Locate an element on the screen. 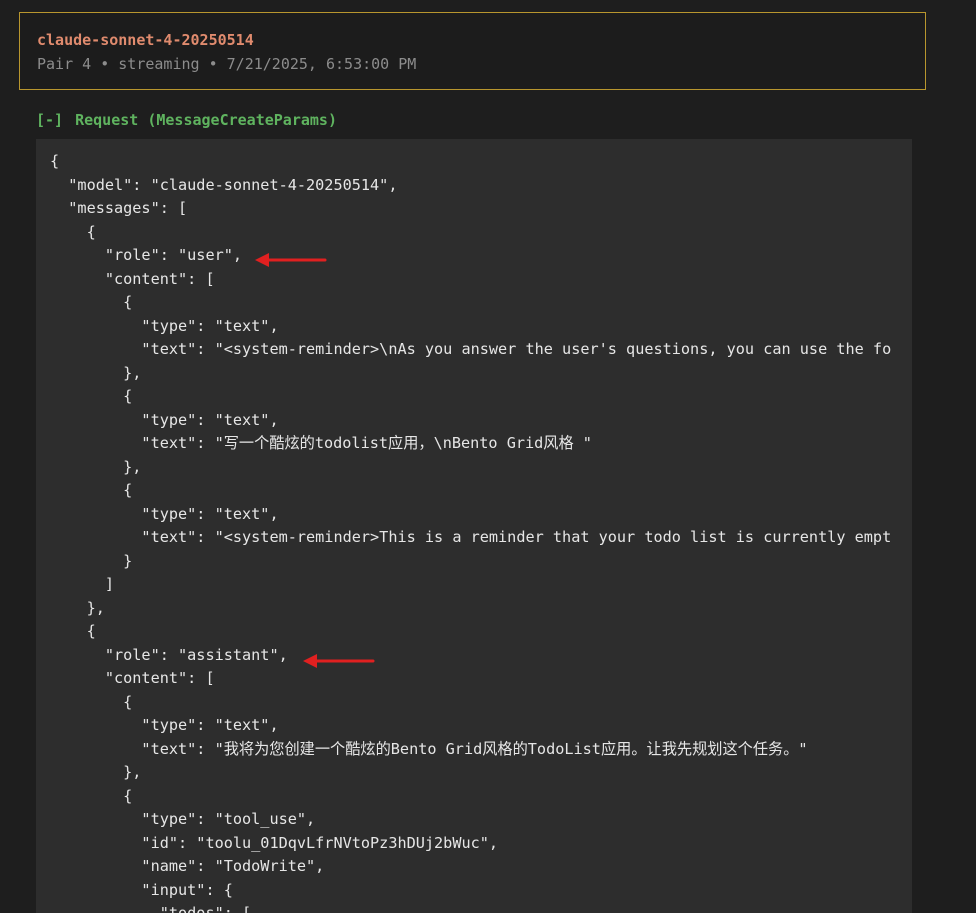 The width and height of the screenshot is (976, 913). code-line: "role": "assistant", is located at coordinates (169, 654).